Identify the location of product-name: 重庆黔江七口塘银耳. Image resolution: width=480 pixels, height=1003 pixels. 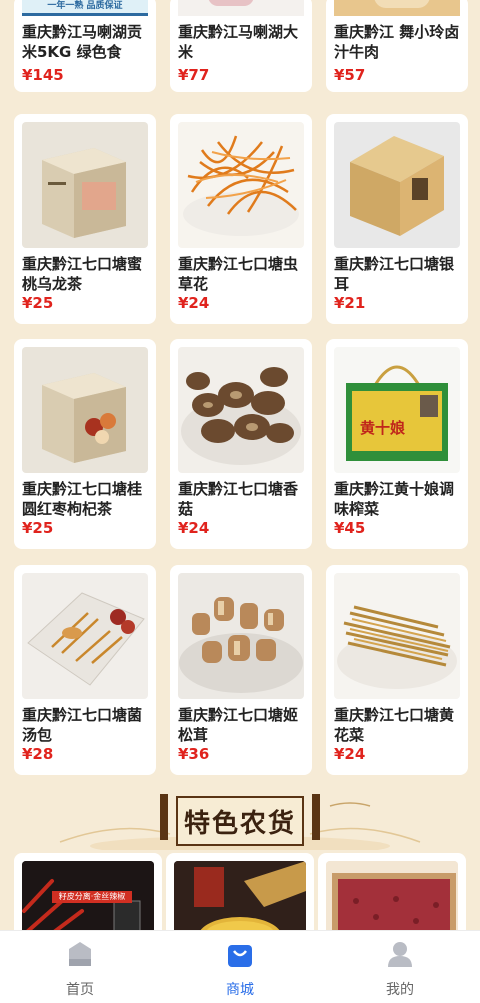
(394, 274).